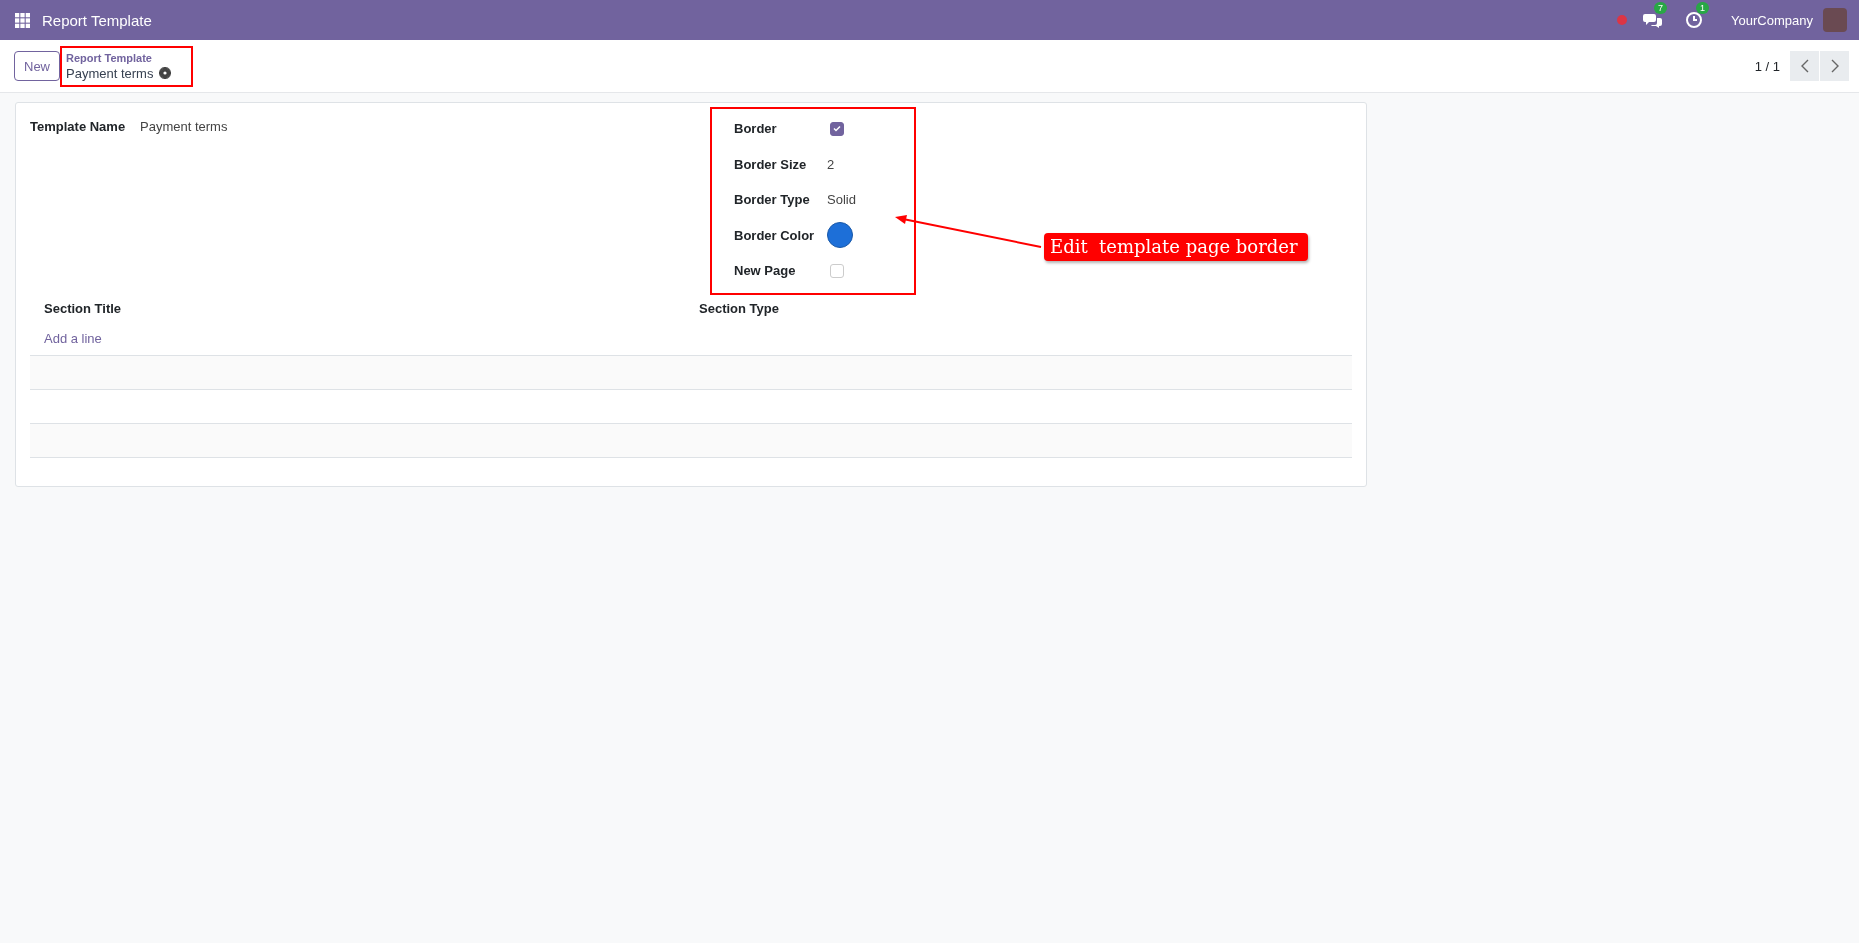 Image resolution: width=1859 pixels, height=943 pixels. What do you see at coordinates (37, 66) in the screenshot?
I see `new-button: New` at bounding box center [37, 66].